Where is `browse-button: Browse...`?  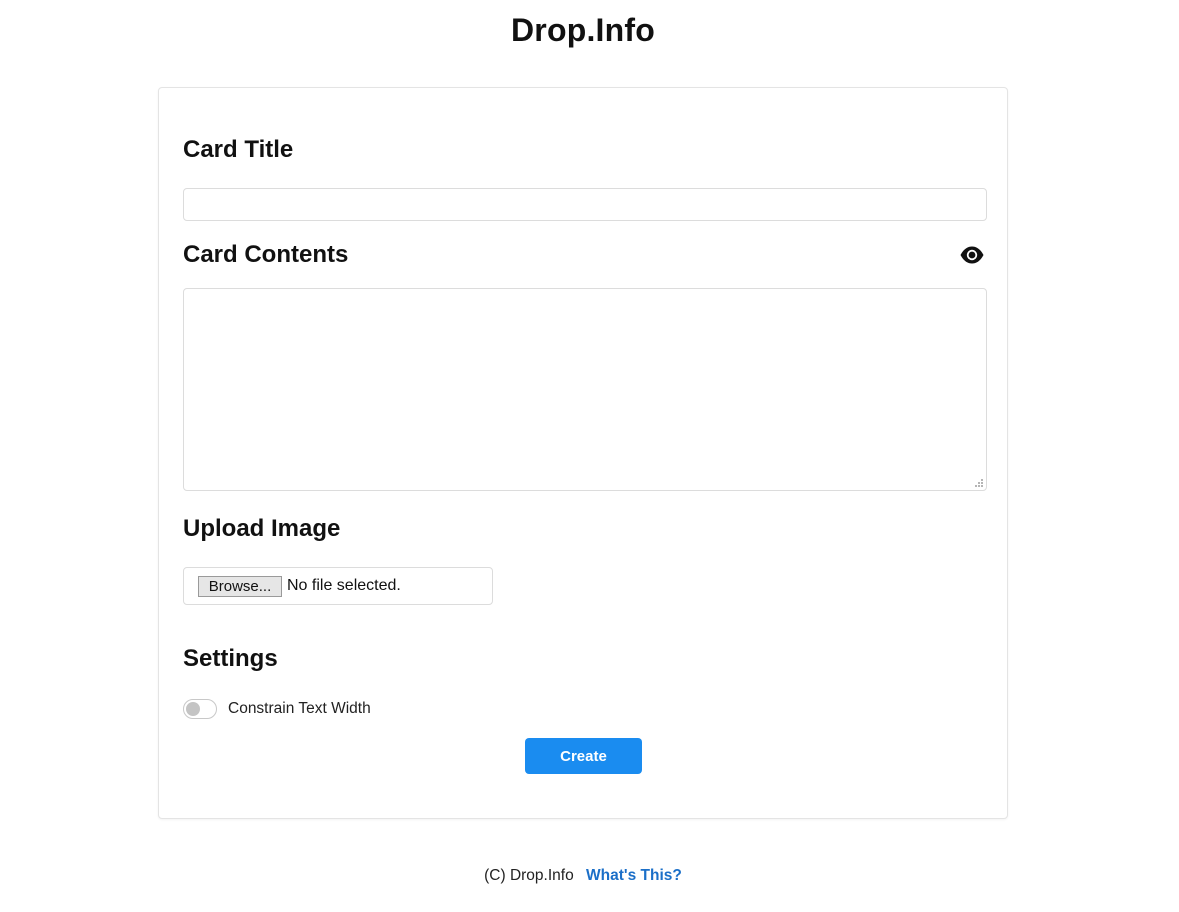 browse-button: Browse... is located at coordinates (240, 586).